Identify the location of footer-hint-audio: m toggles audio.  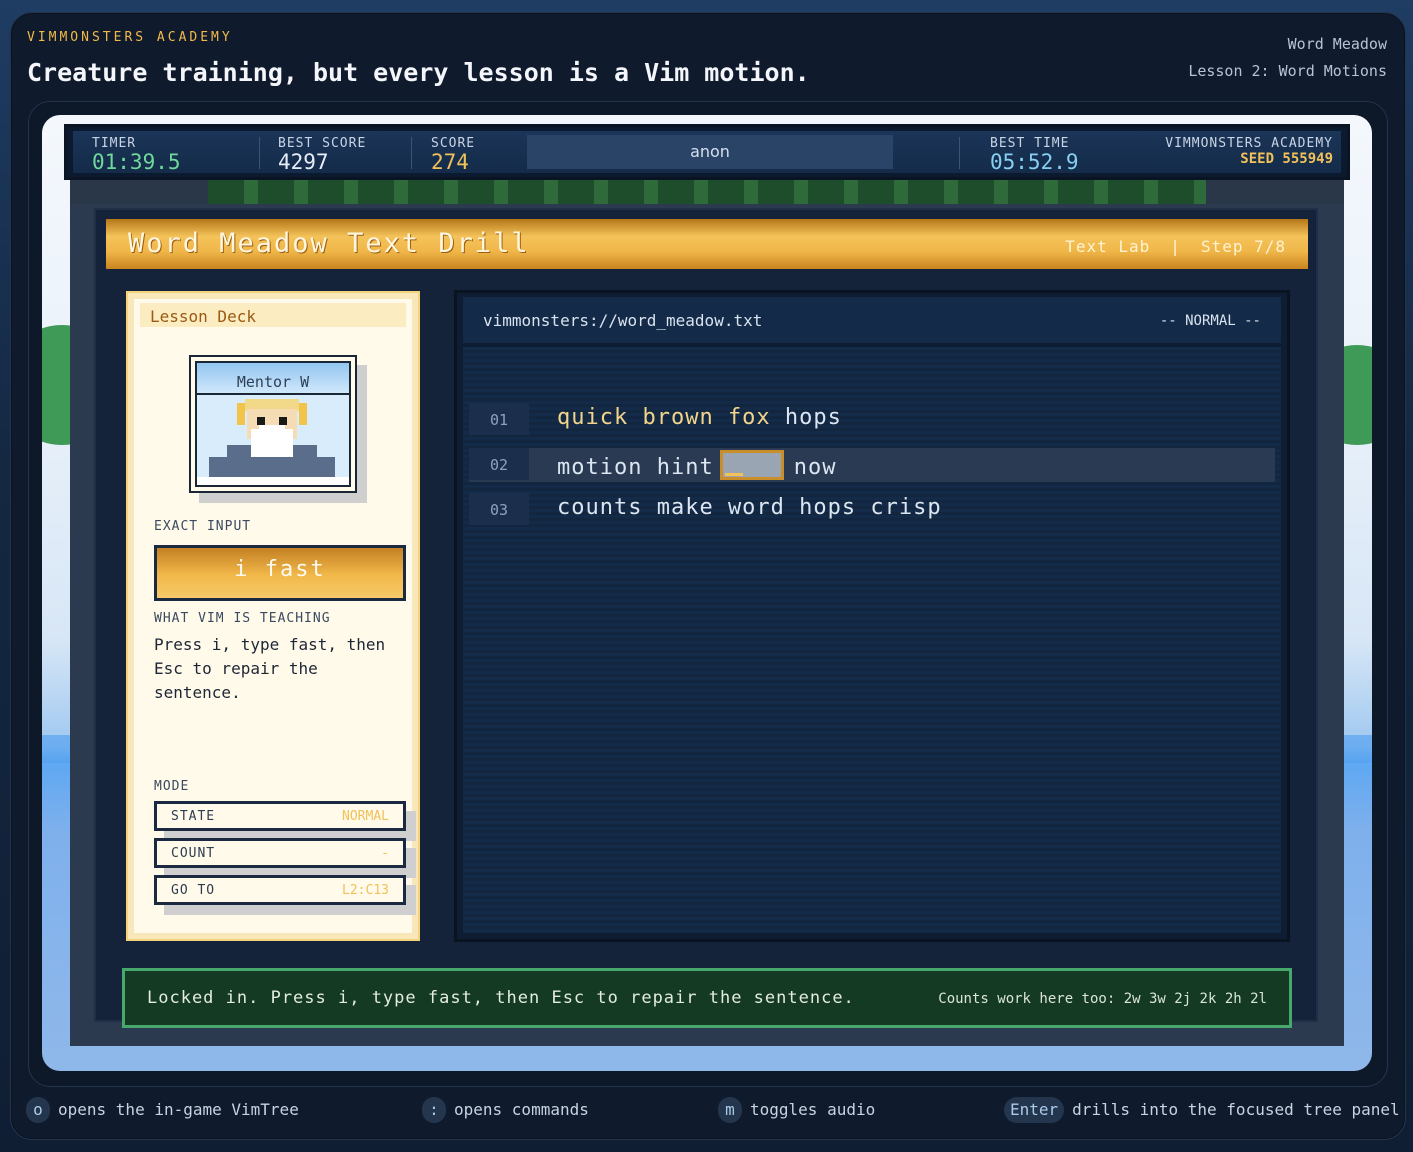
(796, 1110).